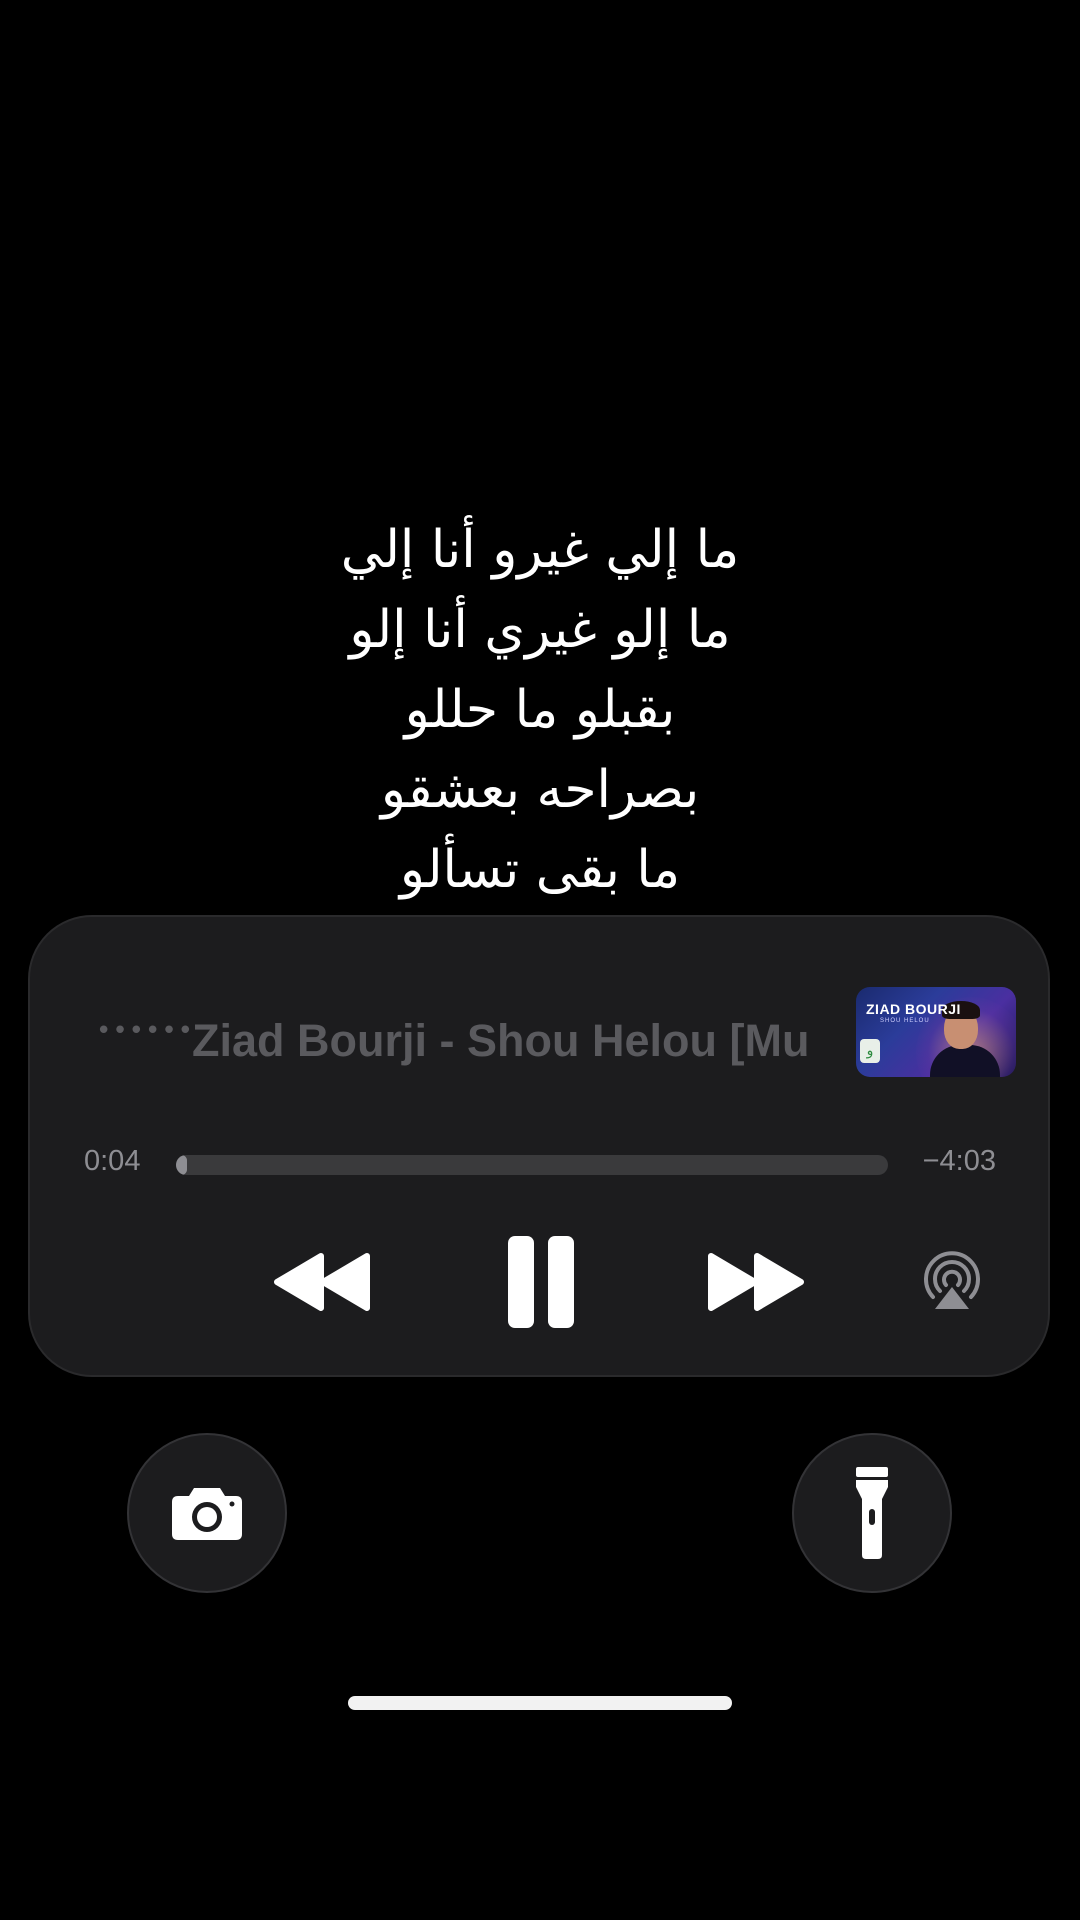 The height and width of the screenshot is (1920, 1080). I want to click on flashlight-icon, so click(872, 1513).